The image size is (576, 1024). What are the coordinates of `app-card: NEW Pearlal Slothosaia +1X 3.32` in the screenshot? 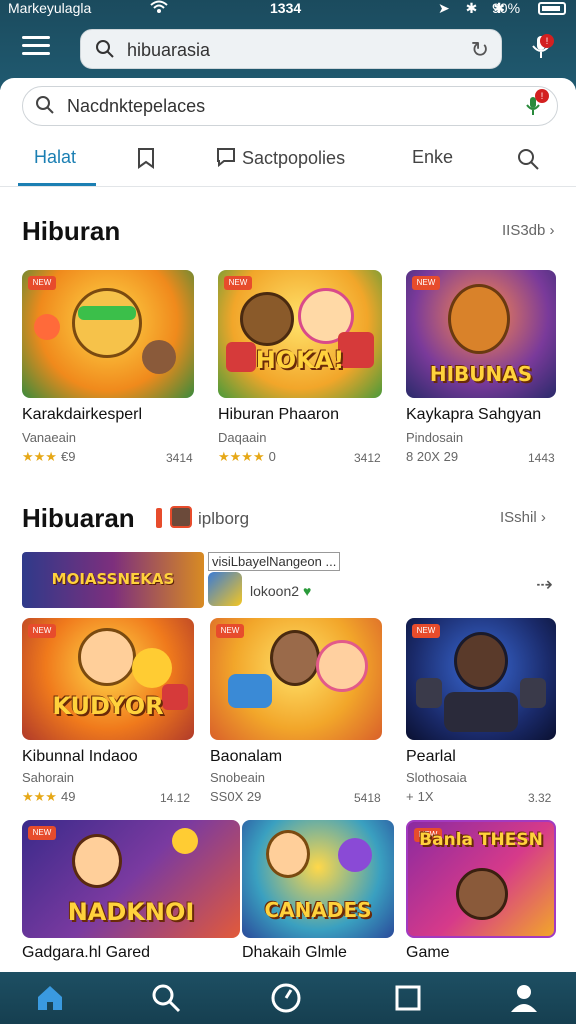 It's located at (481, 713).